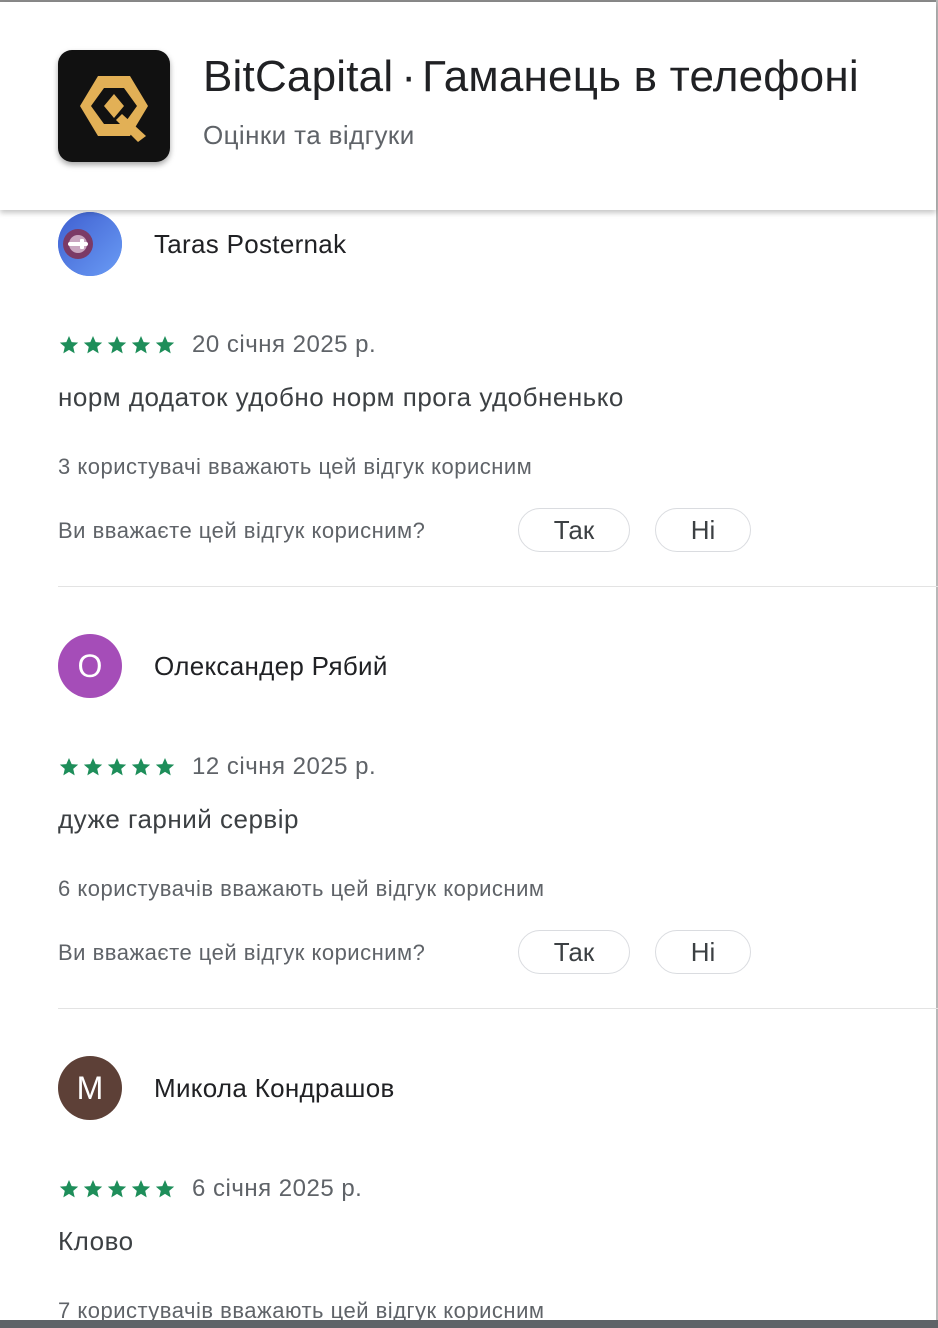 Image resolution: width=938 pixels, height=1328 pixels. What do you see at coordinates (250, 244) in the screenshot?
I see `reviewer-name: Taras Posternak` at bounding box center [250, 244].